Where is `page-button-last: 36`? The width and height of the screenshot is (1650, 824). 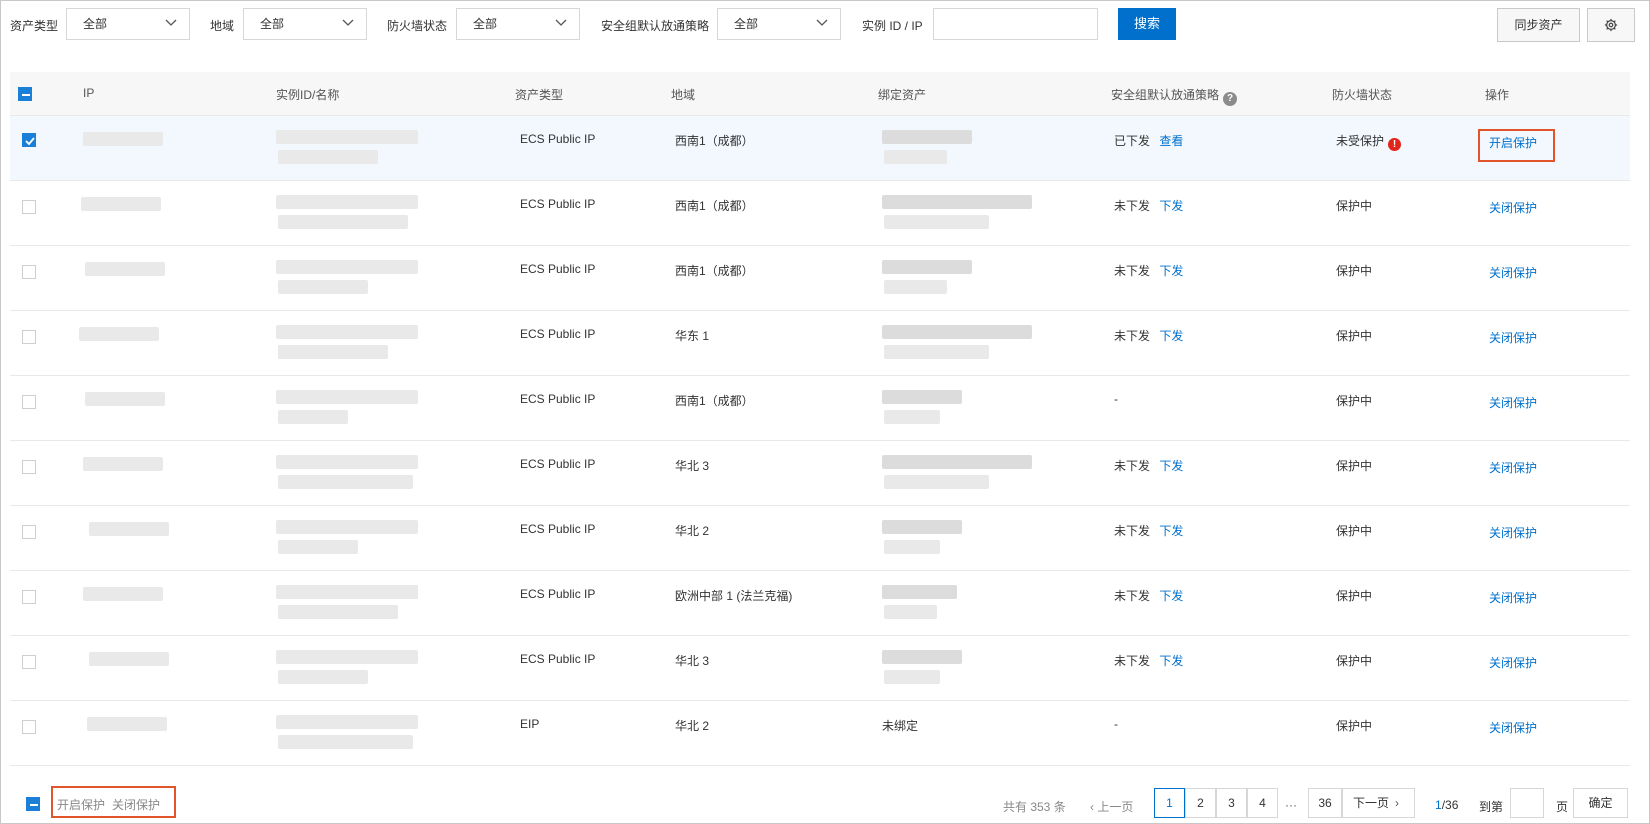 page-button-last: 36 is located at coordinates (1325, 803).